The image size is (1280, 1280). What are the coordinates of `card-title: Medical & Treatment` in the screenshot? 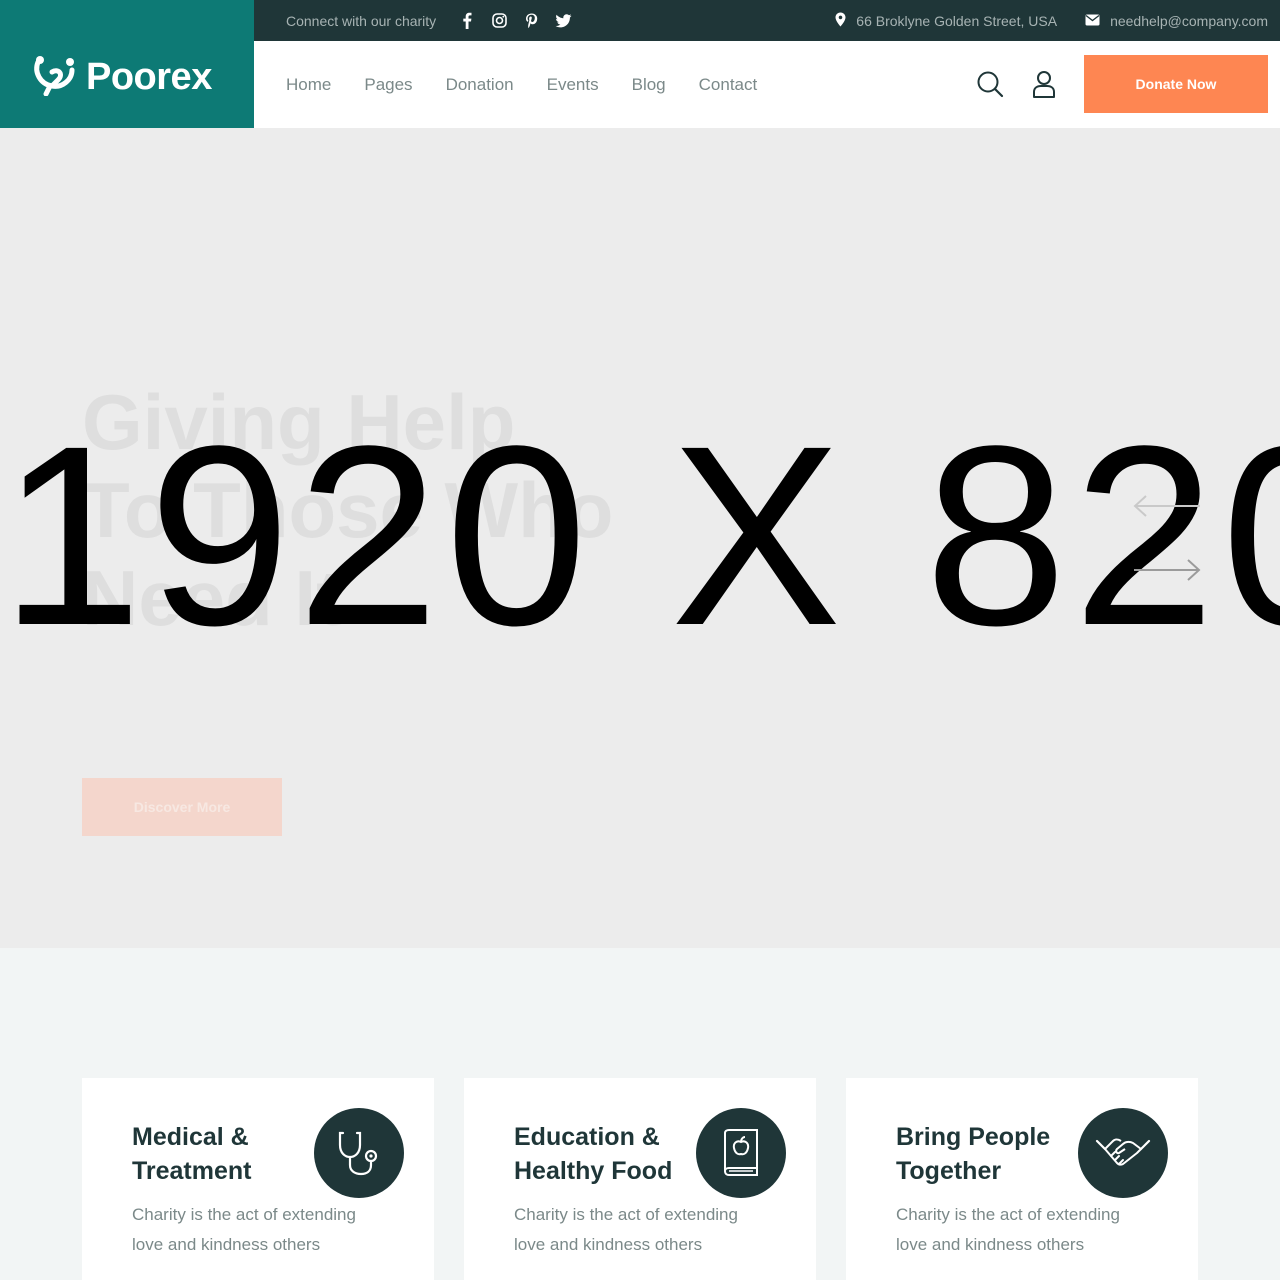 It's located at (222, 1154).